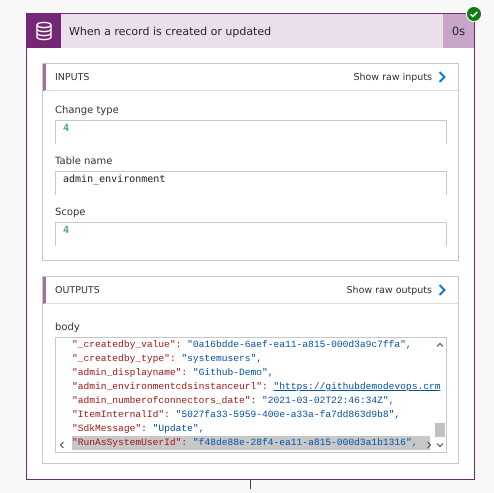  I want to click on section-heading: INPUTS, so click(72, 77).